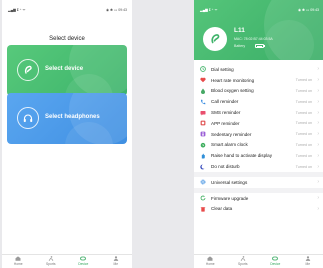  Describe the element at coordinates (222, 69) in the screenshot. I see `menu-label: Dial setting` at that location.